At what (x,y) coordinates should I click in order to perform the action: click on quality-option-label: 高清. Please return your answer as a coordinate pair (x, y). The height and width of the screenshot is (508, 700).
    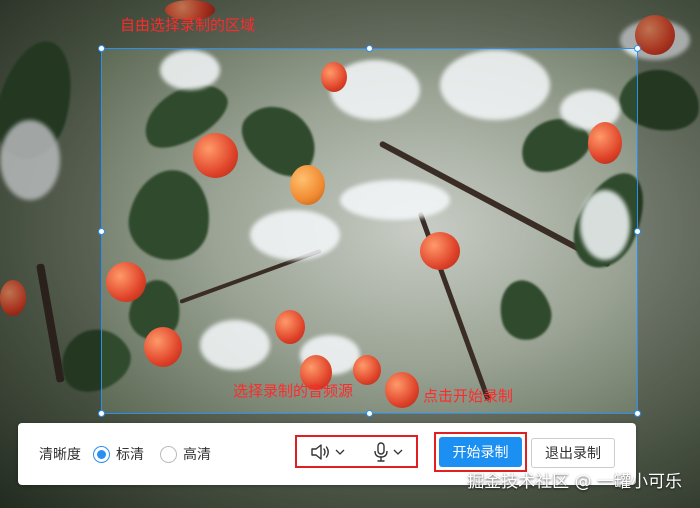
    Looking at the image, I should click on (197, 455).